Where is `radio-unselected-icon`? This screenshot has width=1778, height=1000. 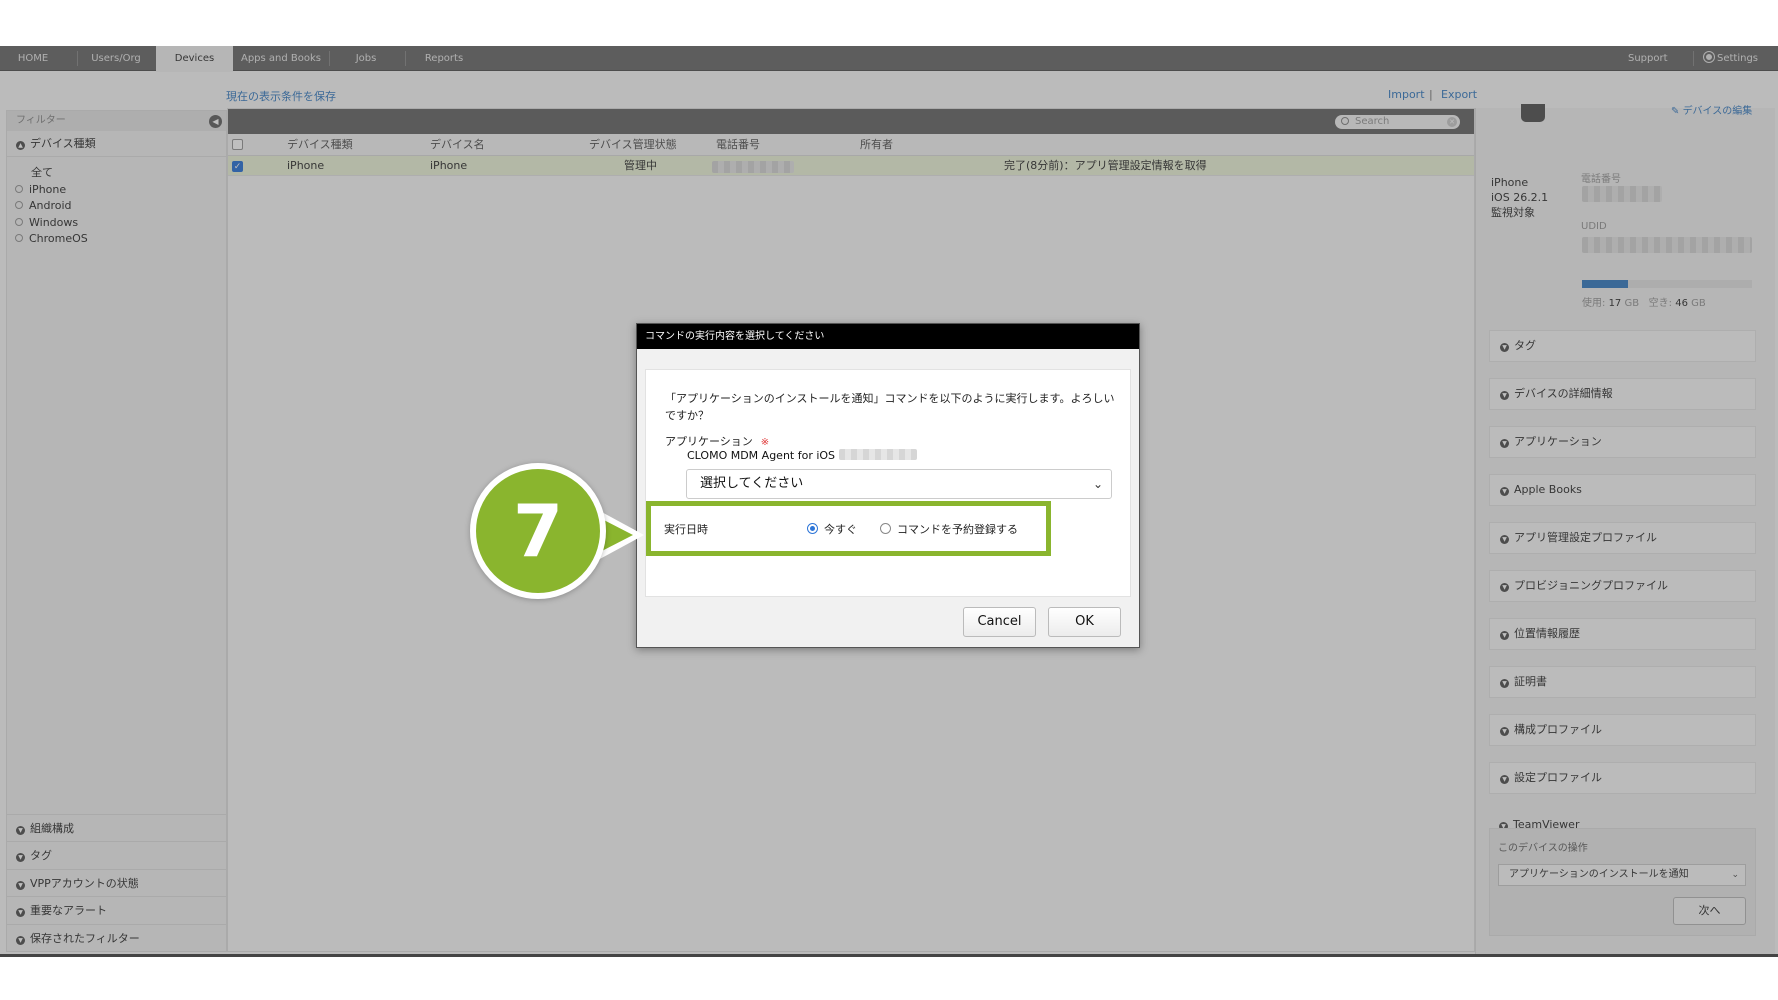 radio-unselected-icon is located at coordinates (885, 528).